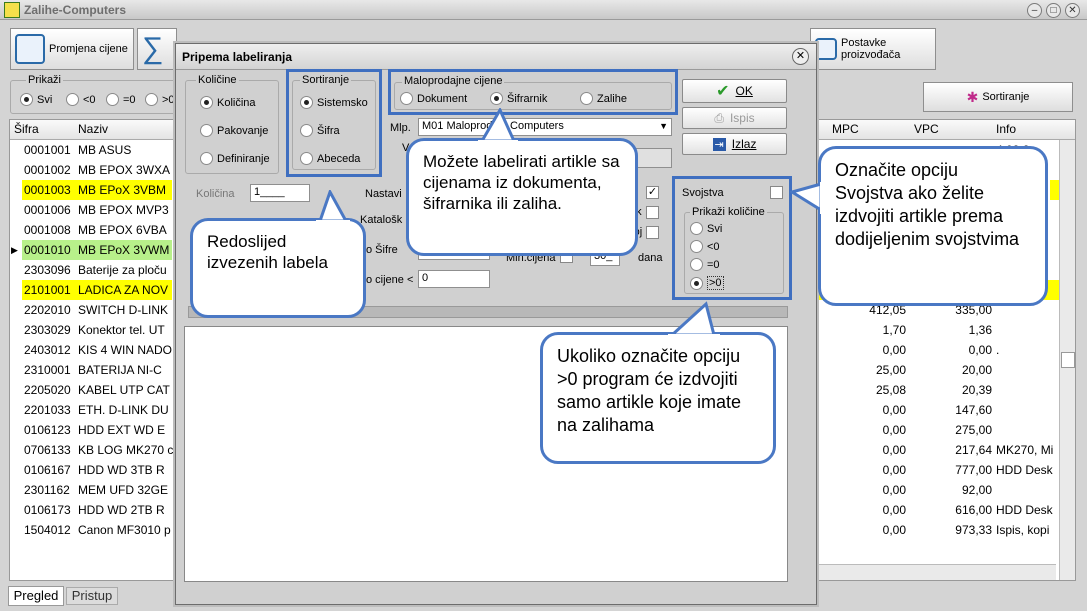 This screenshot has height=611, width=1087. Describe the element at coordinates (126, 450) in the screenshot. I see `cell-naziv: KB LOG MK270 c` at that location.